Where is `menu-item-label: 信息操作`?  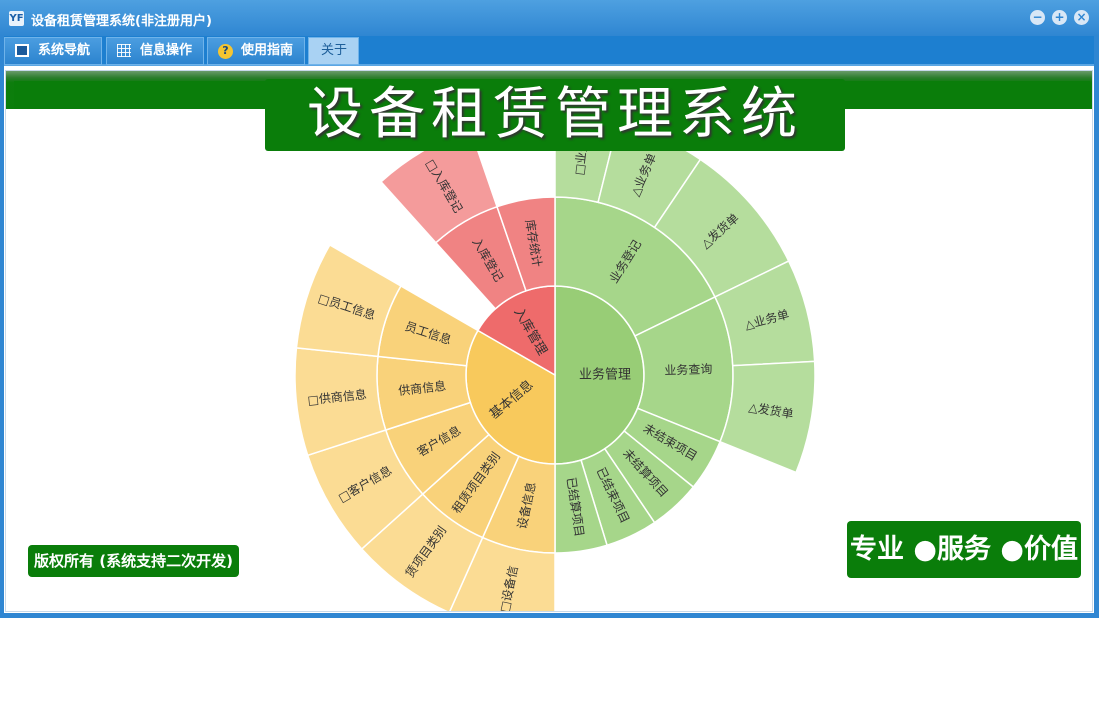
menu-item-label: 信息操作 is located at coordinates (166, 50).